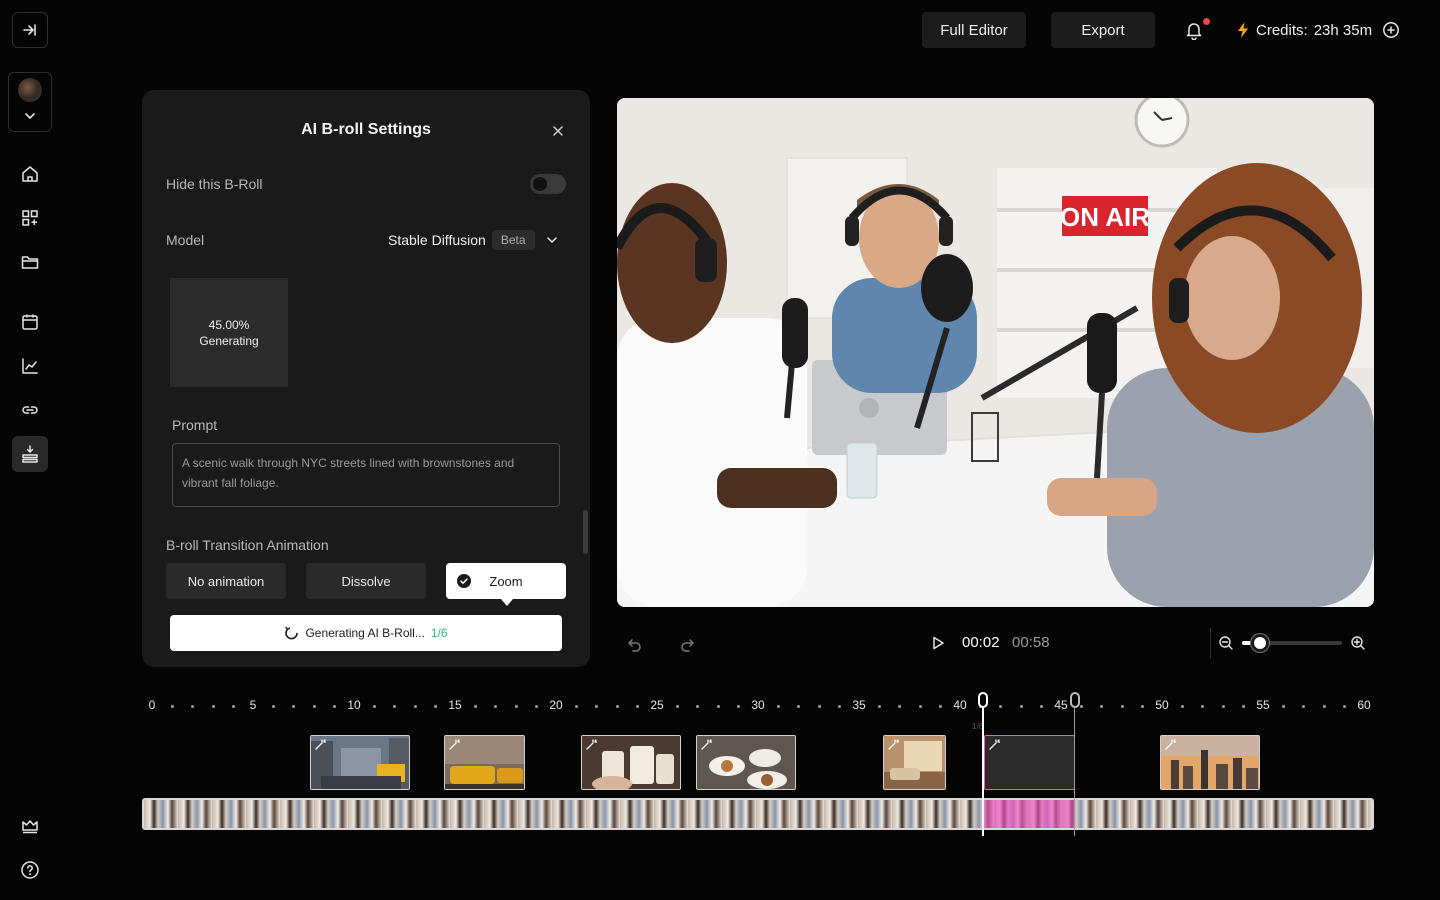 The image size is (1440, 900). I want to click on zoom-out-icon, so click(1226, 643).